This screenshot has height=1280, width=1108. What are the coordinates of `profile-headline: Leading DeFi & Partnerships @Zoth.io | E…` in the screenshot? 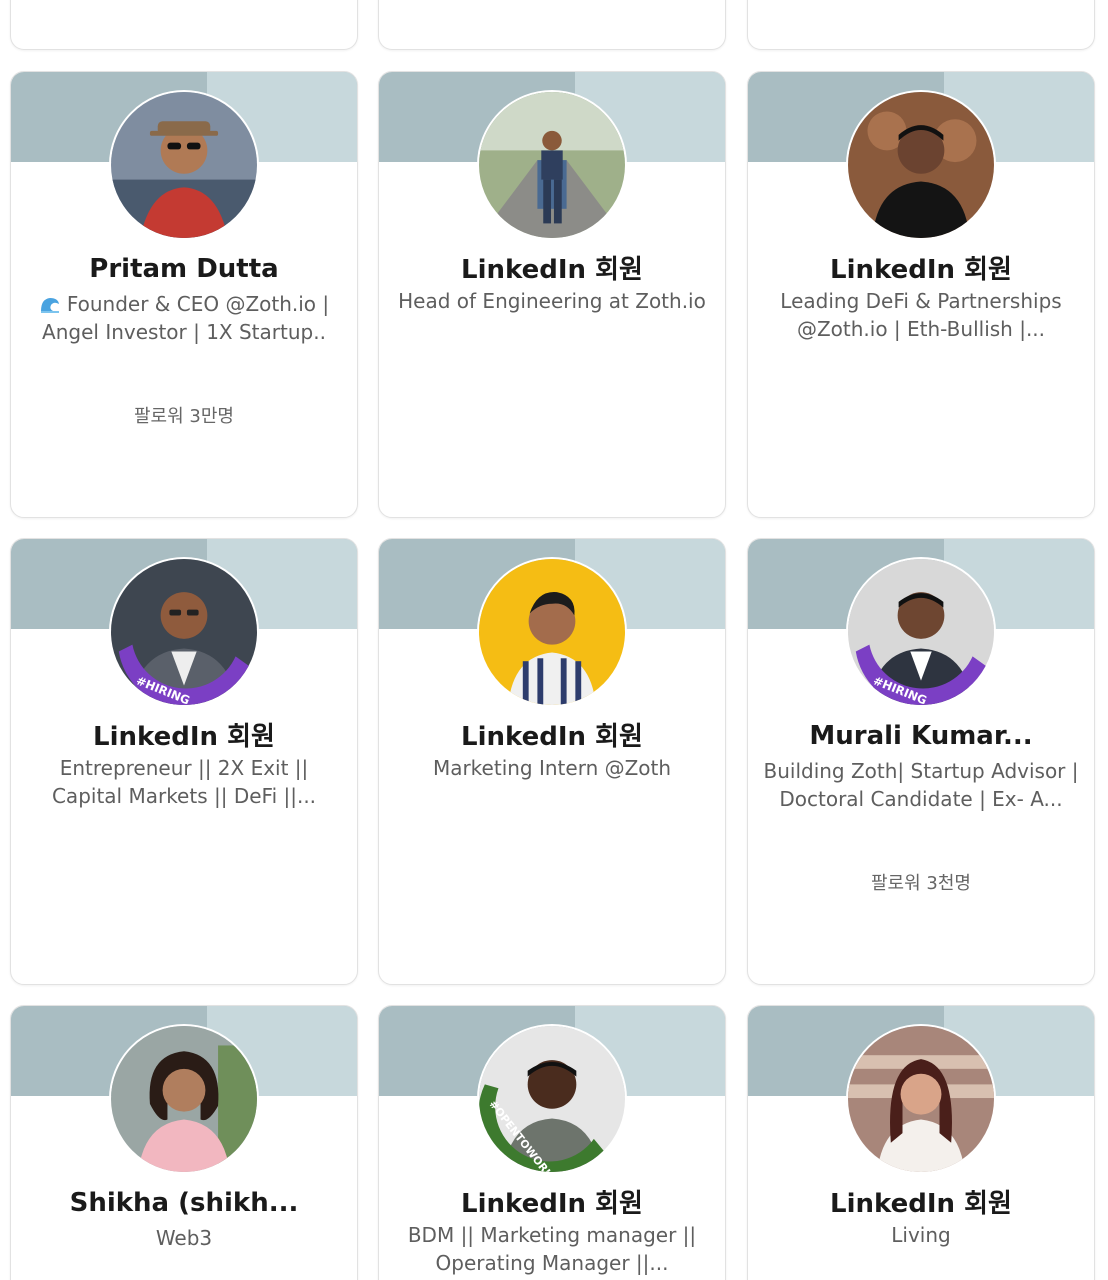 It's located at (921, 315).